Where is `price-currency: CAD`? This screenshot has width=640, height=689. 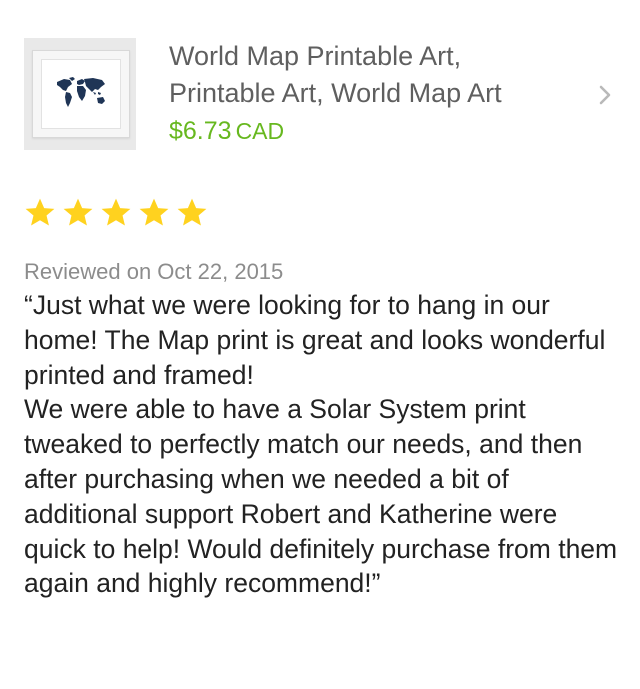 price-currency: CAD is located at coordinates (260, 131).